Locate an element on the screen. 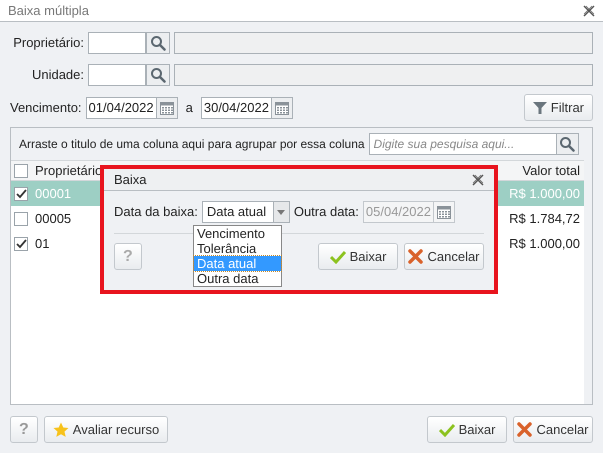 The height and width of the screenshot is (453, 603). field-label: Unidade: is located at coordinates (57, 75).